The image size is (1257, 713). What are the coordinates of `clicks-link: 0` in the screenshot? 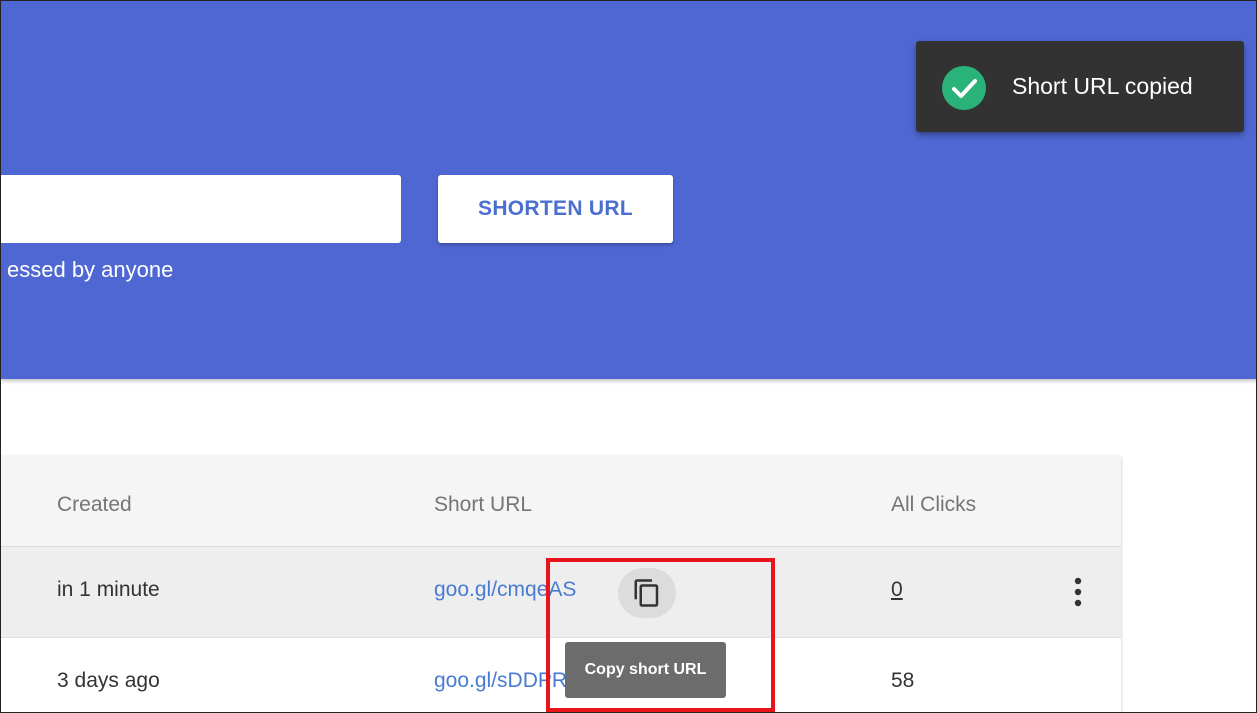 It's located at (897, 590).